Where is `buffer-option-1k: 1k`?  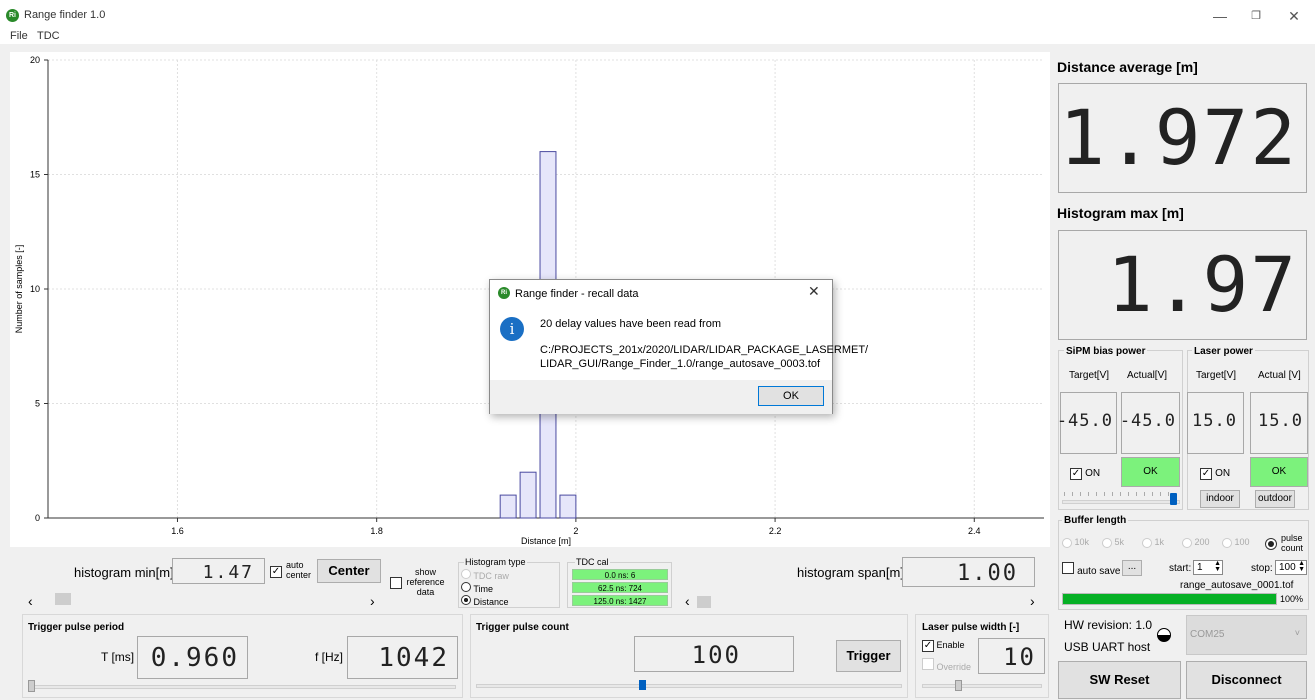 buffer-option-1k: 1k is located at coordinates (1153, 542).